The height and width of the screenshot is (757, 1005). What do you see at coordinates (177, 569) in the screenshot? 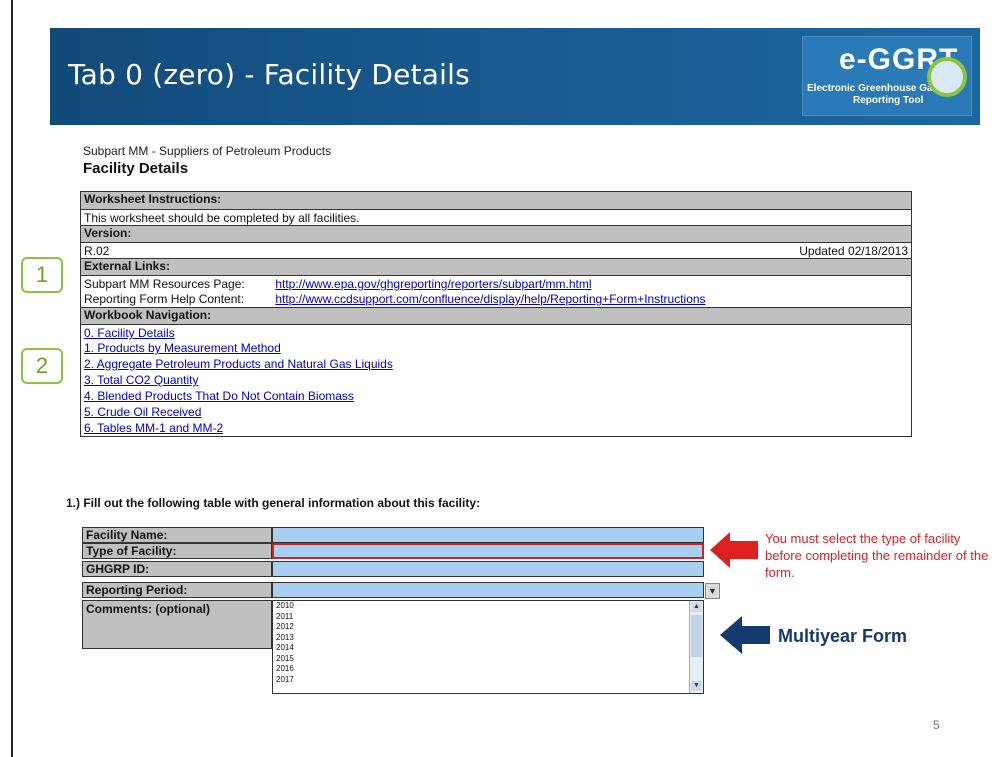
I see `ghgrp-id-label: GHGRP ID:` at bounding box center [177, 569].